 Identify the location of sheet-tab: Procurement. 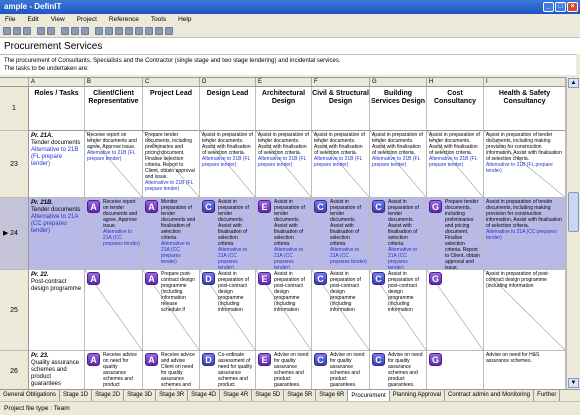
(369, 395).